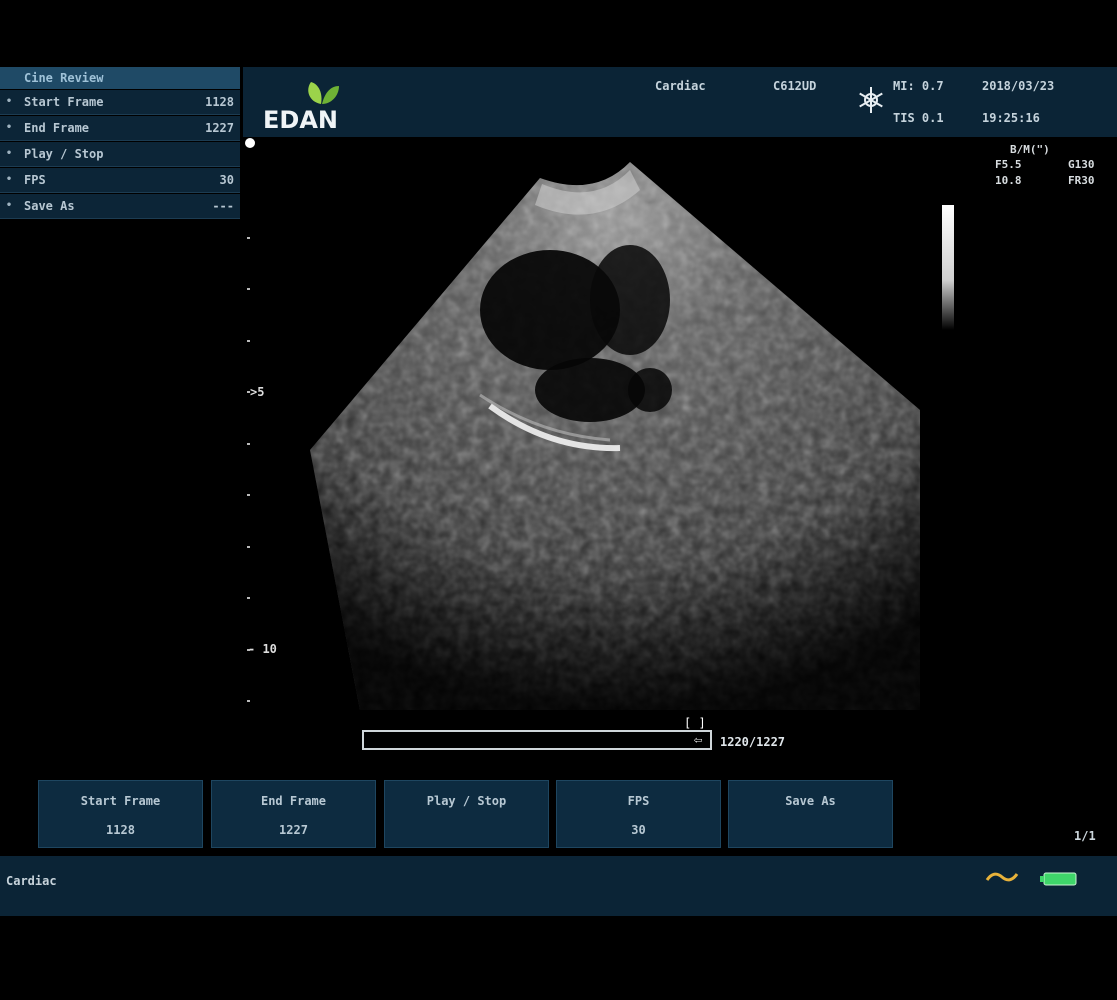  Describe the element at coordinates (1018, 86) in the screenshot. I see `exam-date: 2018/03/23` at that location.